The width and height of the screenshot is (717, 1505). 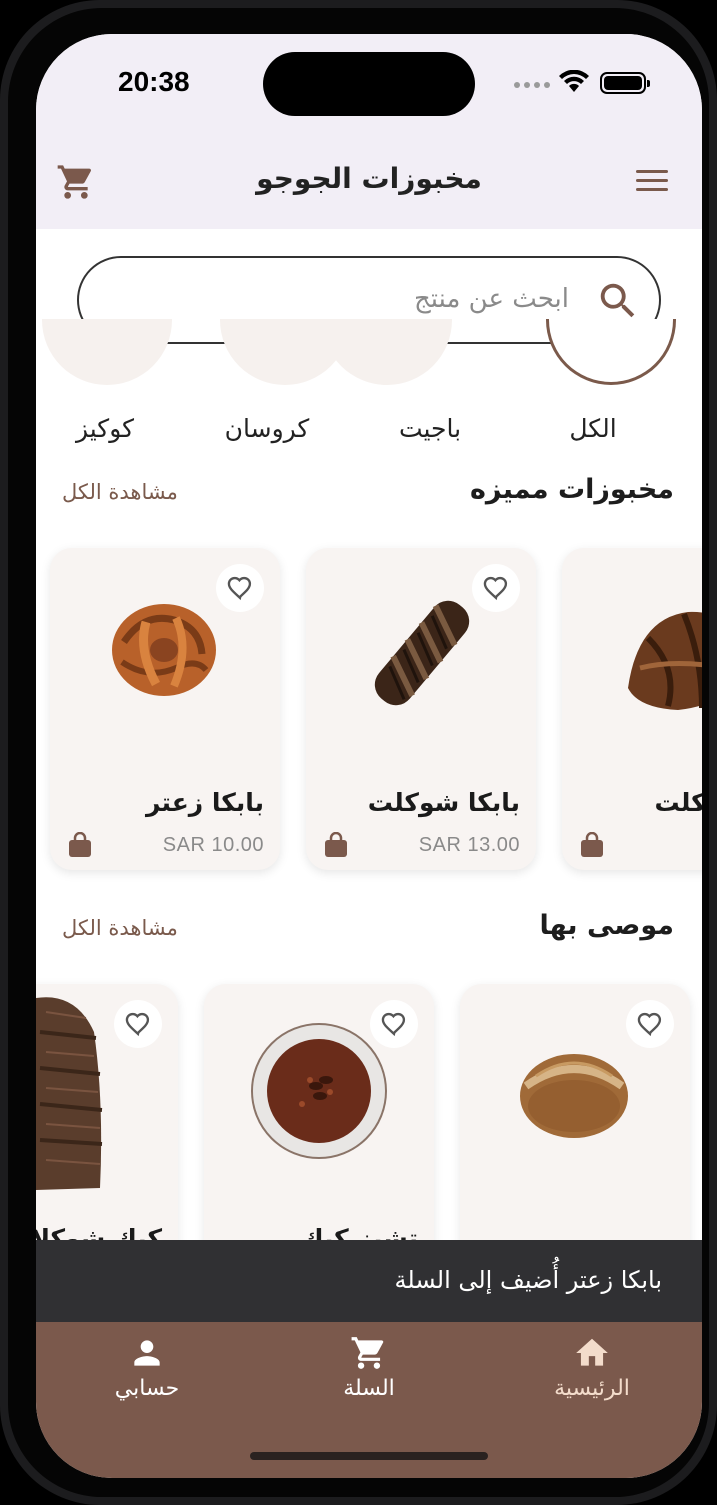 I want to click on app-header: 20:38 مخبوزات الجوجو, so click(x=369, y=131).